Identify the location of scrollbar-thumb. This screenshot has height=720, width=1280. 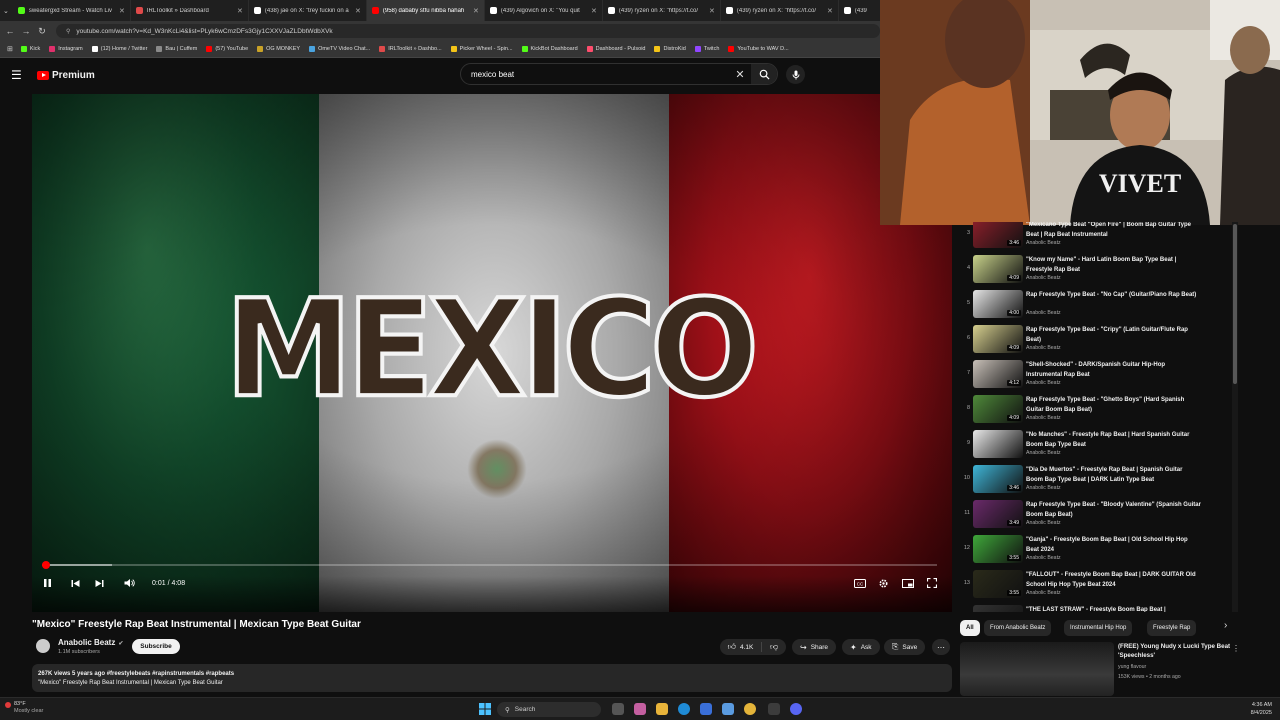
(1235, 304).